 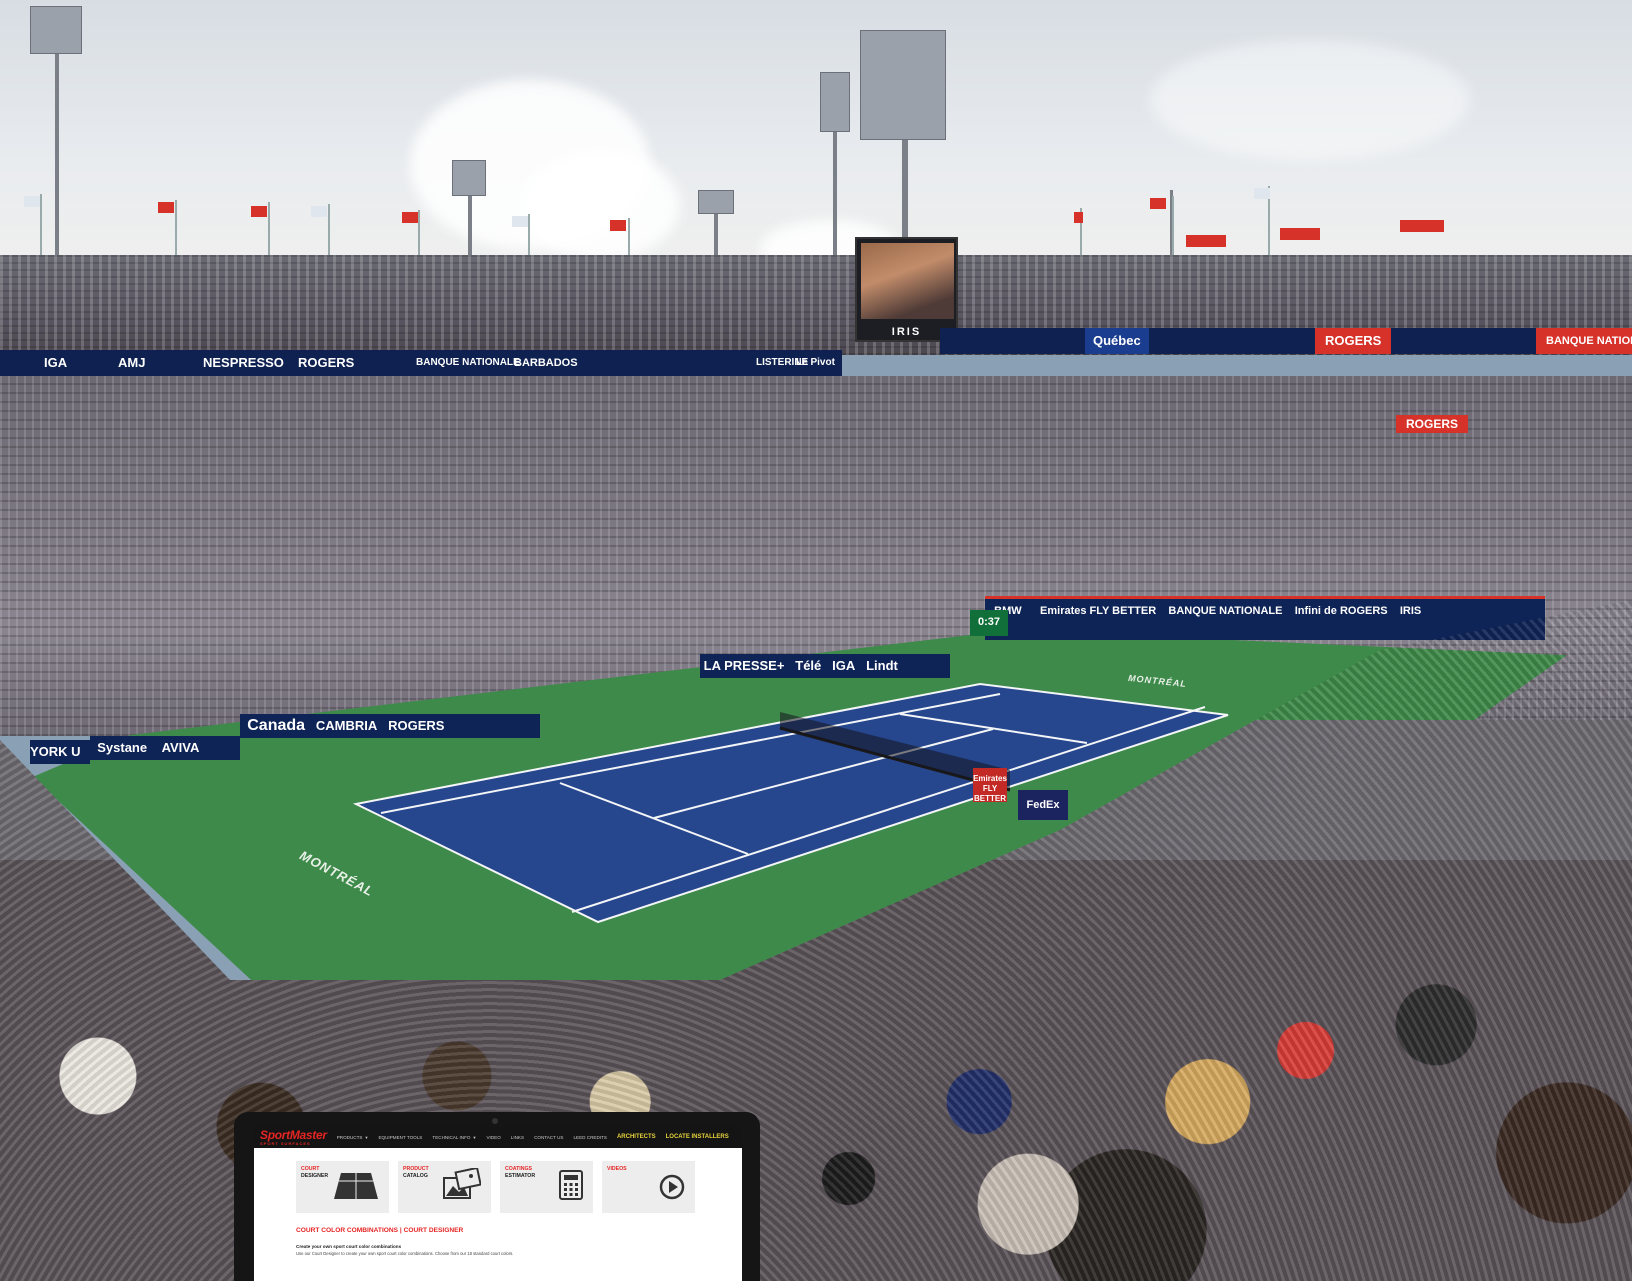 What do you see at coordinates (390, 726) in the screenshot?
I see `dasher-canada: Canada CAMBRIA ROGERS` at bounding box center [390, 726].